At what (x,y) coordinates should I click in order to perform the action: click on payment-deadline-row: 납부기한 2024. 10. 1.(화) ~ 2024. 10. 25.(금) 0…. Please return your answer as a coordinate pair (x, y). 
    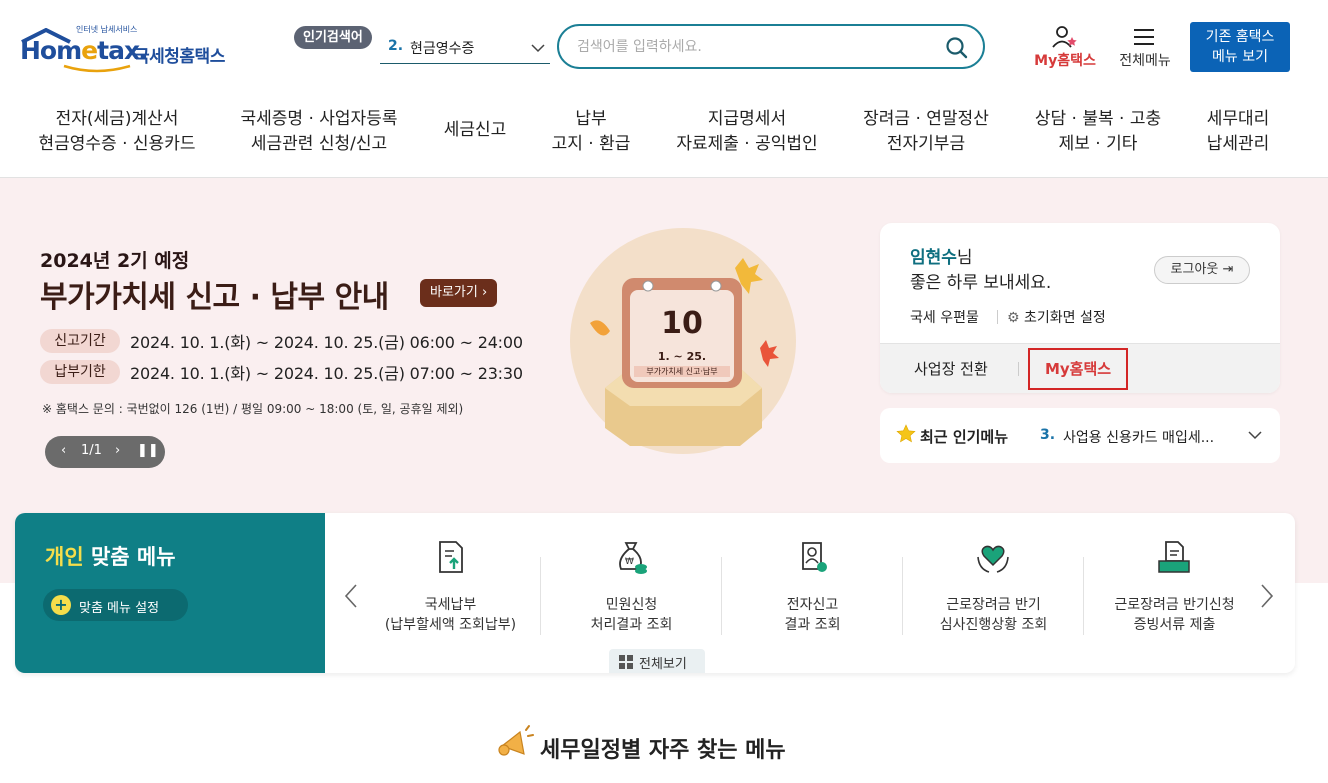
    Looking at the image, I should click on (281, 372).